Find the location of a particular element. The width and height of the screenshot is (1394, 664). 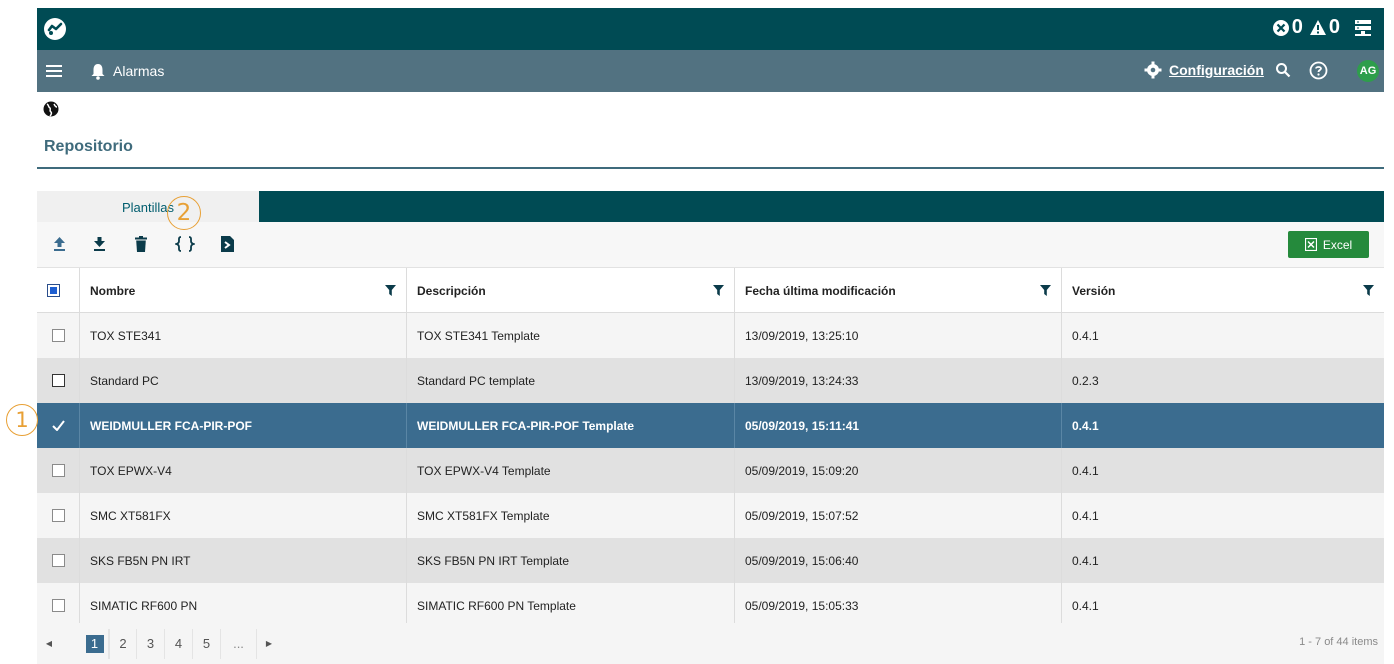

status-indicators: 0 0 is located at coordinates (1322, 27).